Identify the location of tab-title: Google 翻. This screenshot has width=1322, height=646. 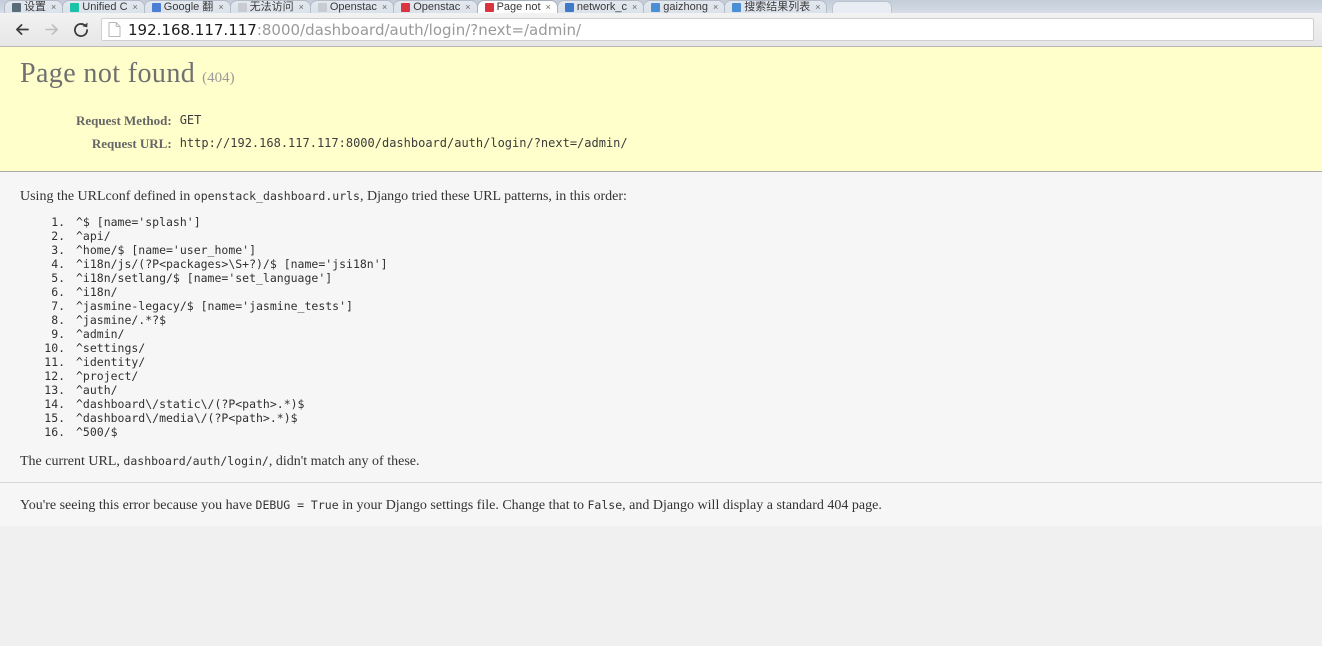
(188, 6).